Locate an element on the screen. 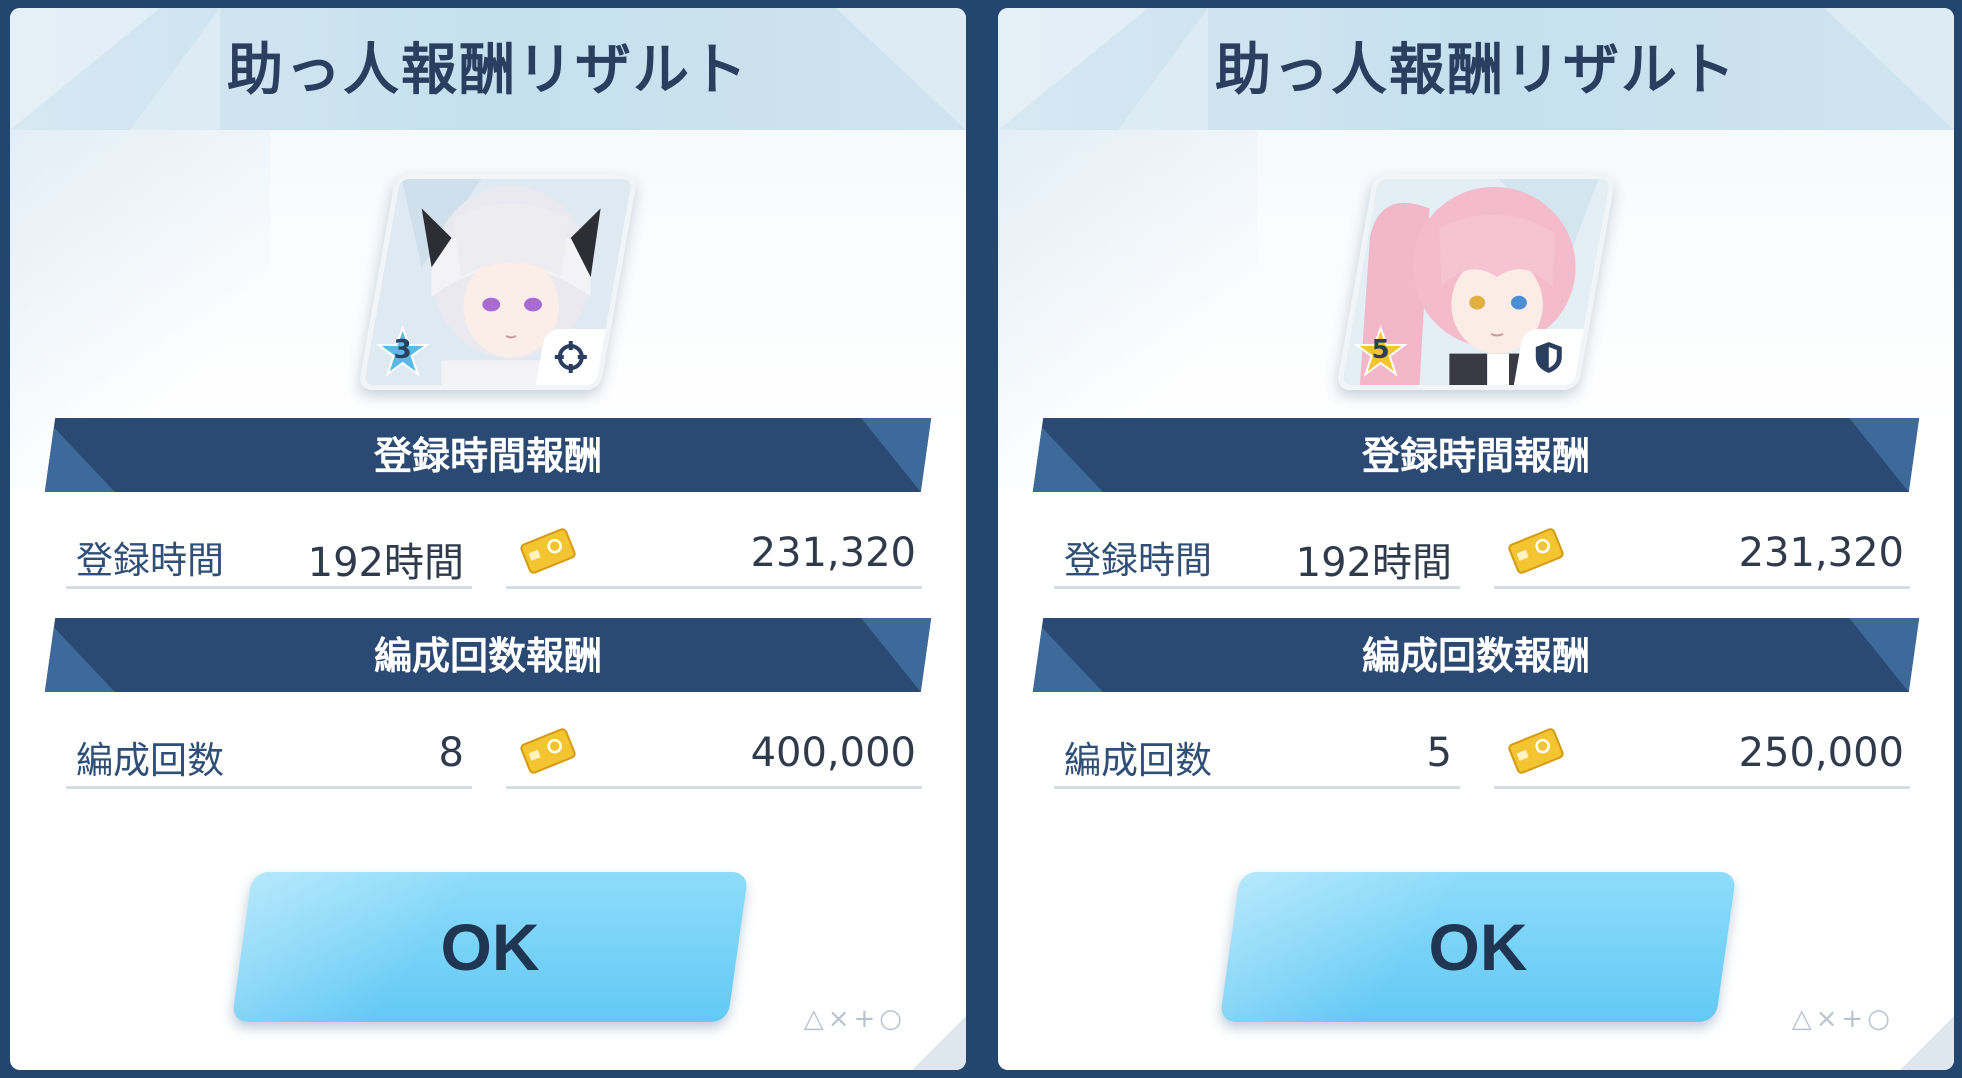 This screenshot has width=1962, height=1078. character-portrait: 5 is located at coordinates (1476, 282).